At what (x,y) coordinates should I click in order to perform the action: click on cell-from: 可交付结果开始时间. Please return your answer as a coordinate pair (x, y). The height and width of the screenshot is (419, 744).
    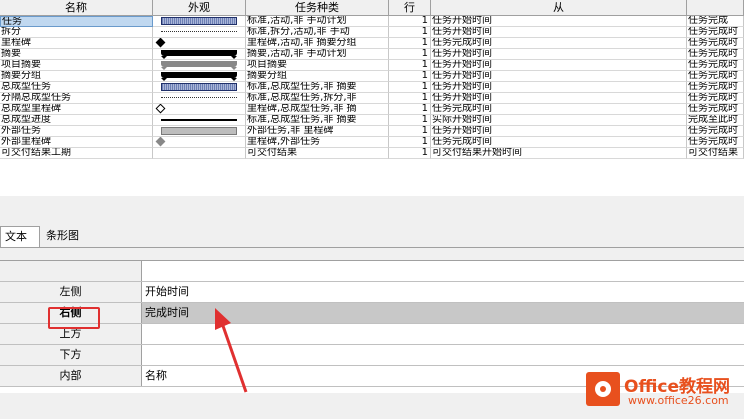
    Looking at the image, I should click on (559, 153).